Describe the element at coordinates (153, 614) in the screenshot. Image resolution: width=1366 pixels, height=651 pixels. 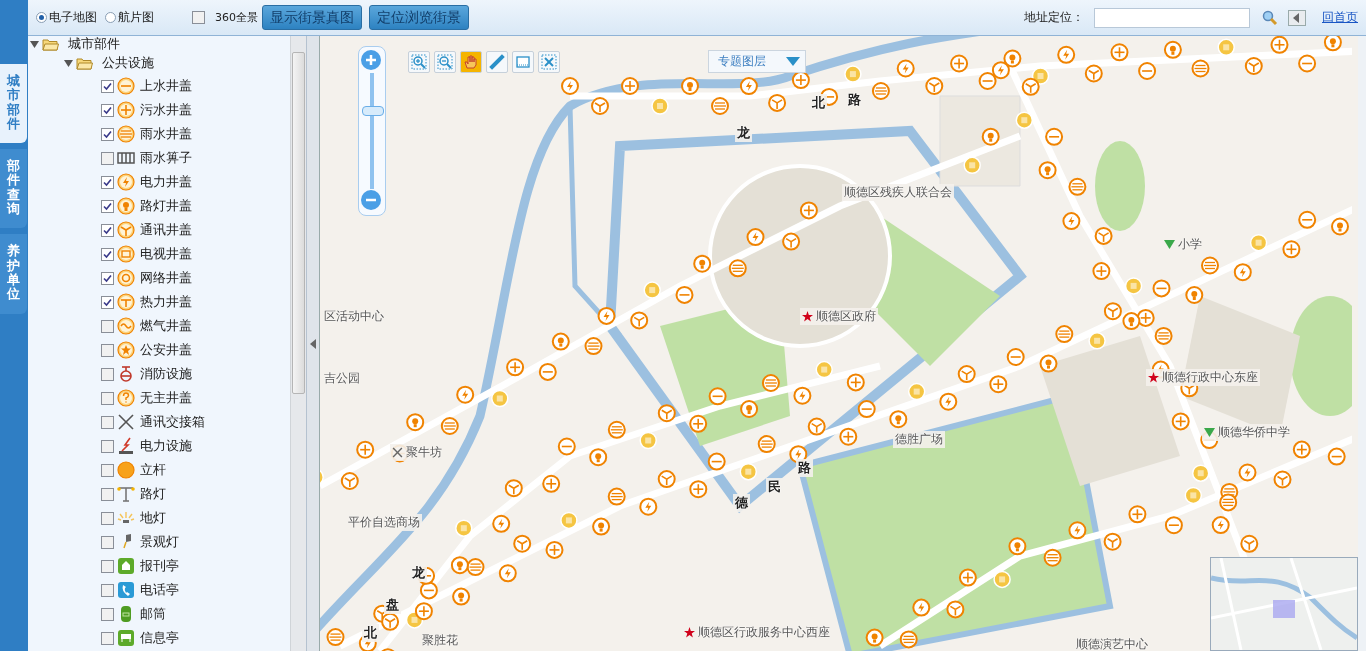
I see `tree-item-label: 邮筒` at that location.